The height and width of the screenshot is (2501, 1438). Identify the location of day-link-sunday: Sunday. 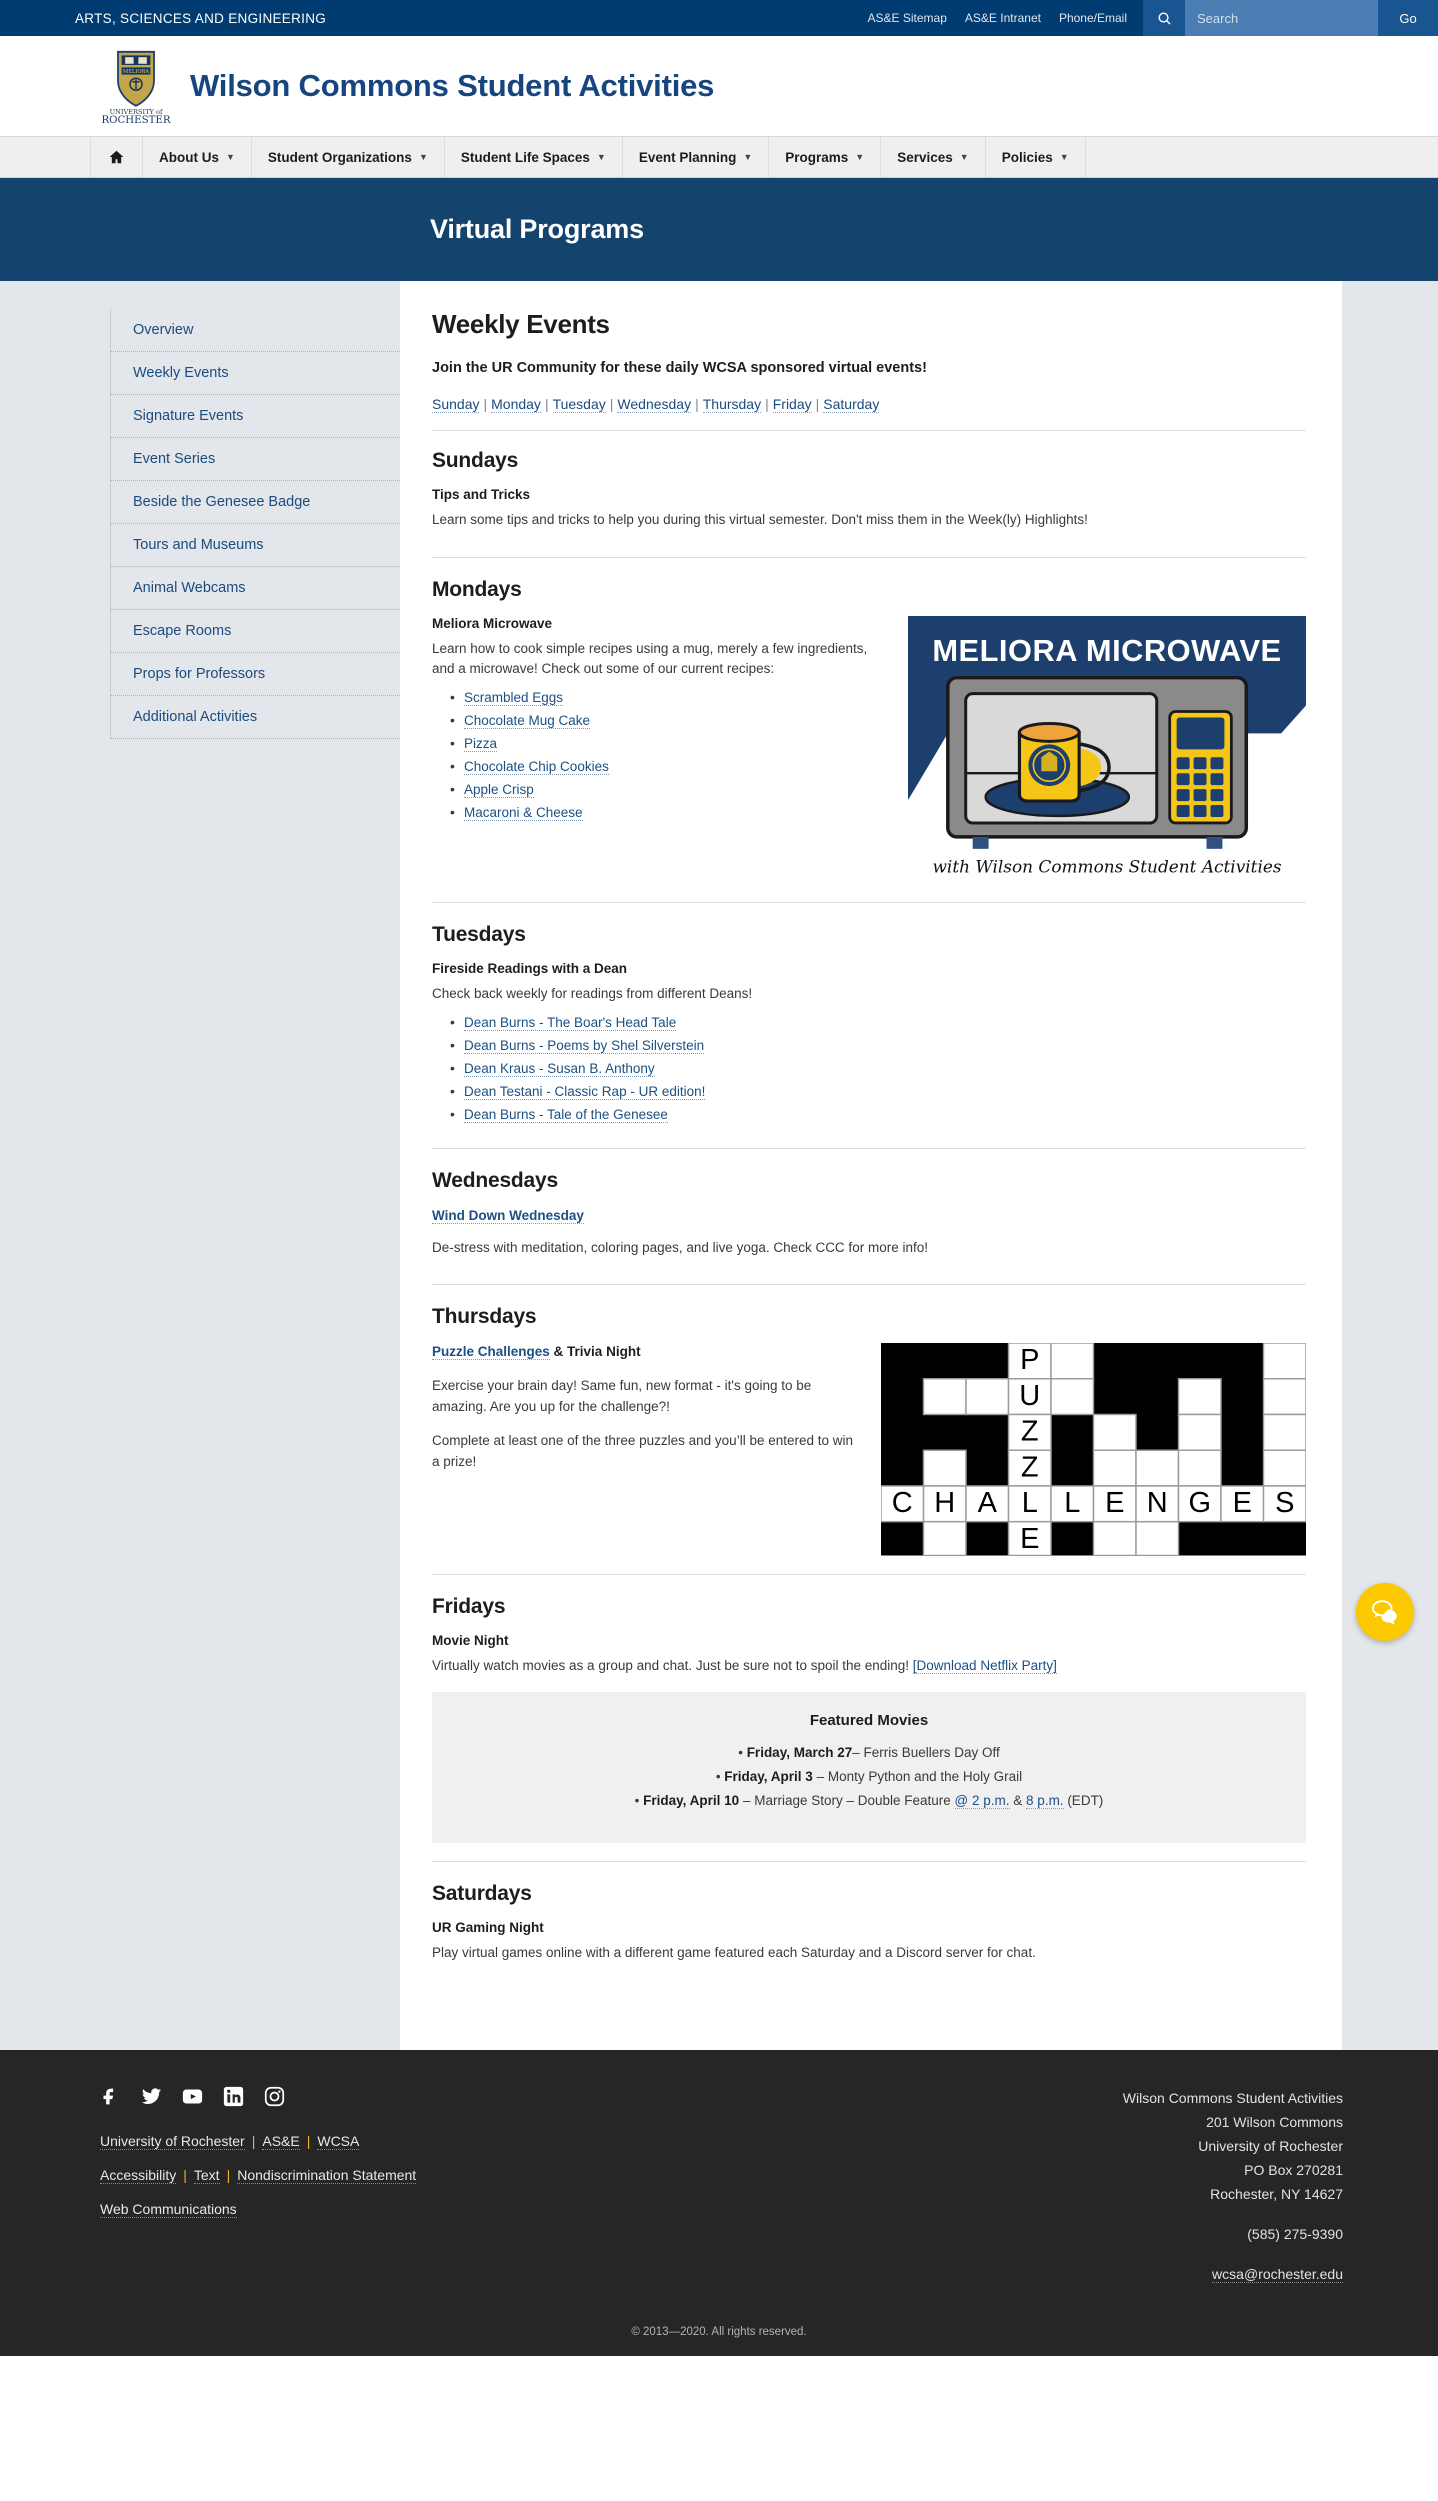
(456, 404).